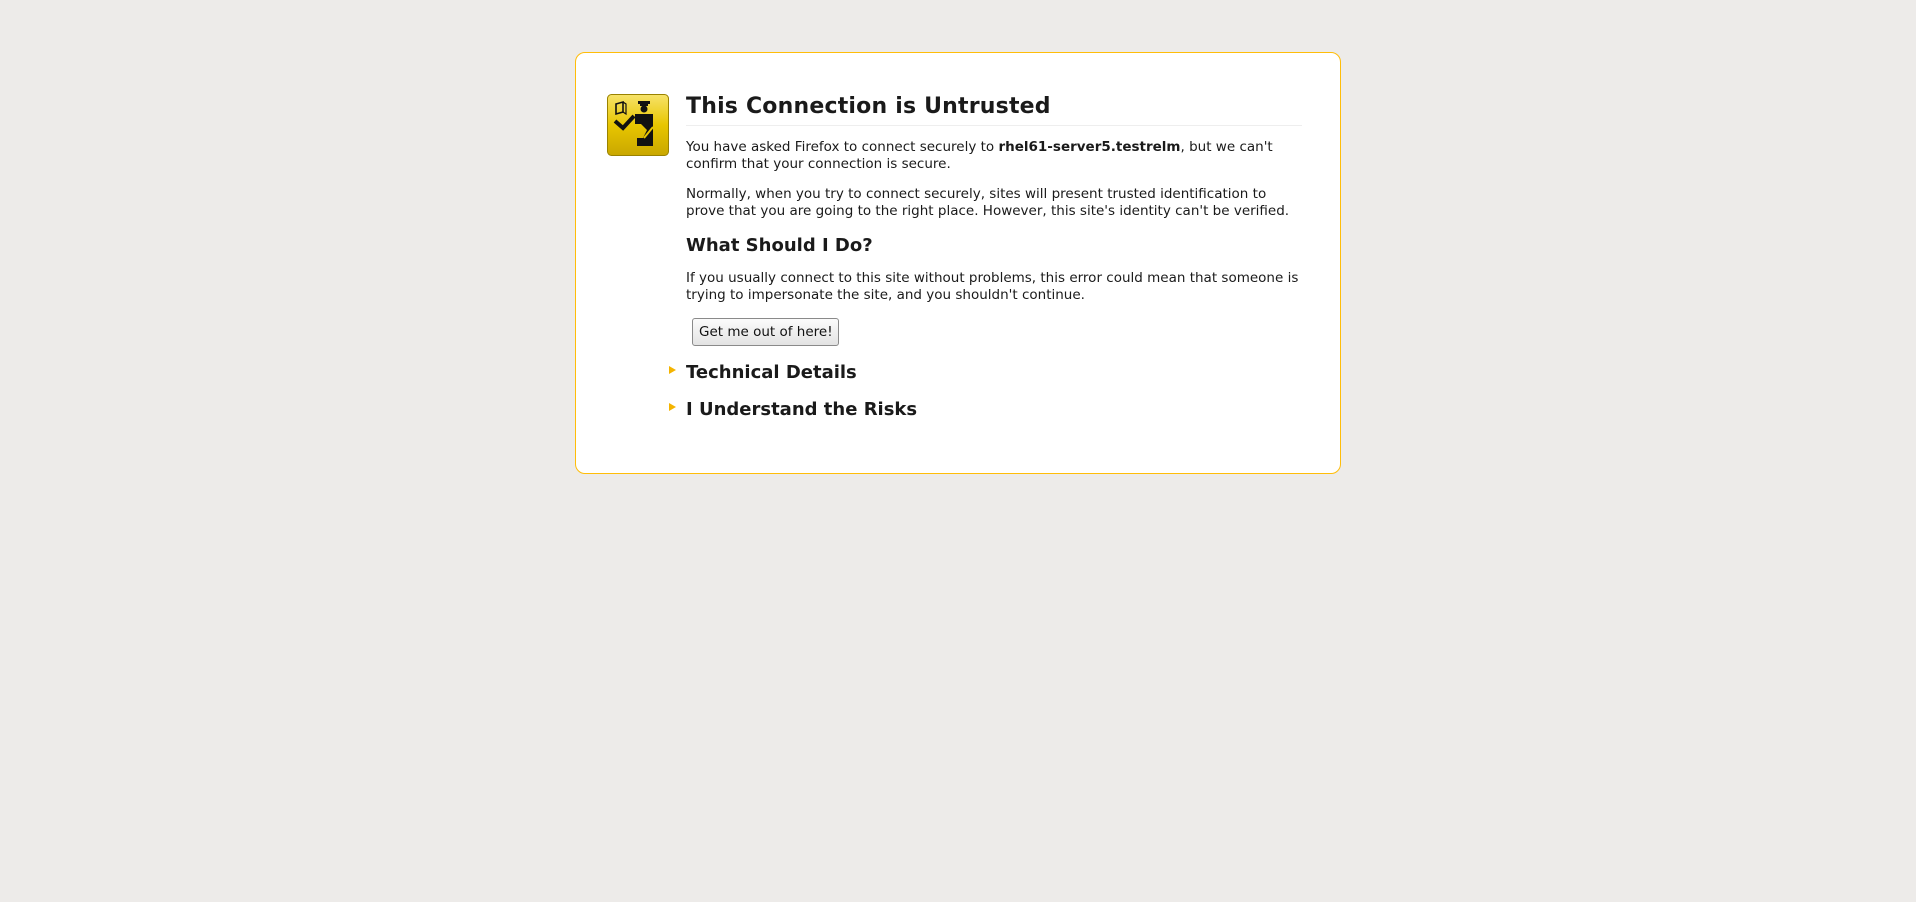 This screenshot has width=1916, height=902. I want to click on button-row: Get me out of here!, so click(994, 332).